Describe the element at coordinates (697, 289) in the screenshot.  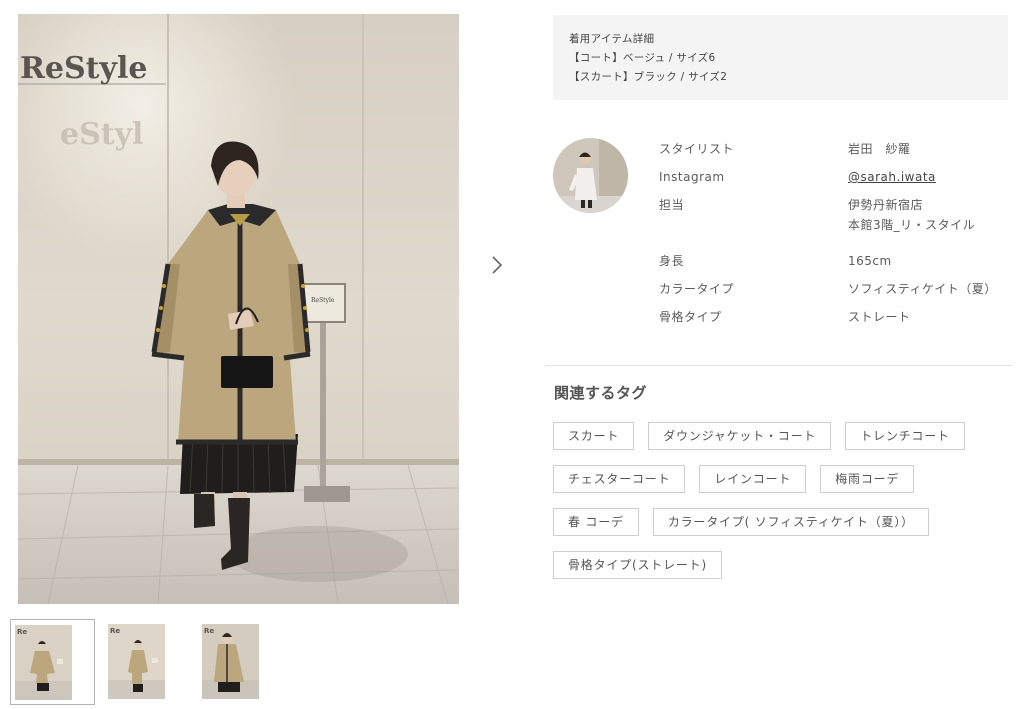
I see `color-type-label: カラータイプ` at that location.